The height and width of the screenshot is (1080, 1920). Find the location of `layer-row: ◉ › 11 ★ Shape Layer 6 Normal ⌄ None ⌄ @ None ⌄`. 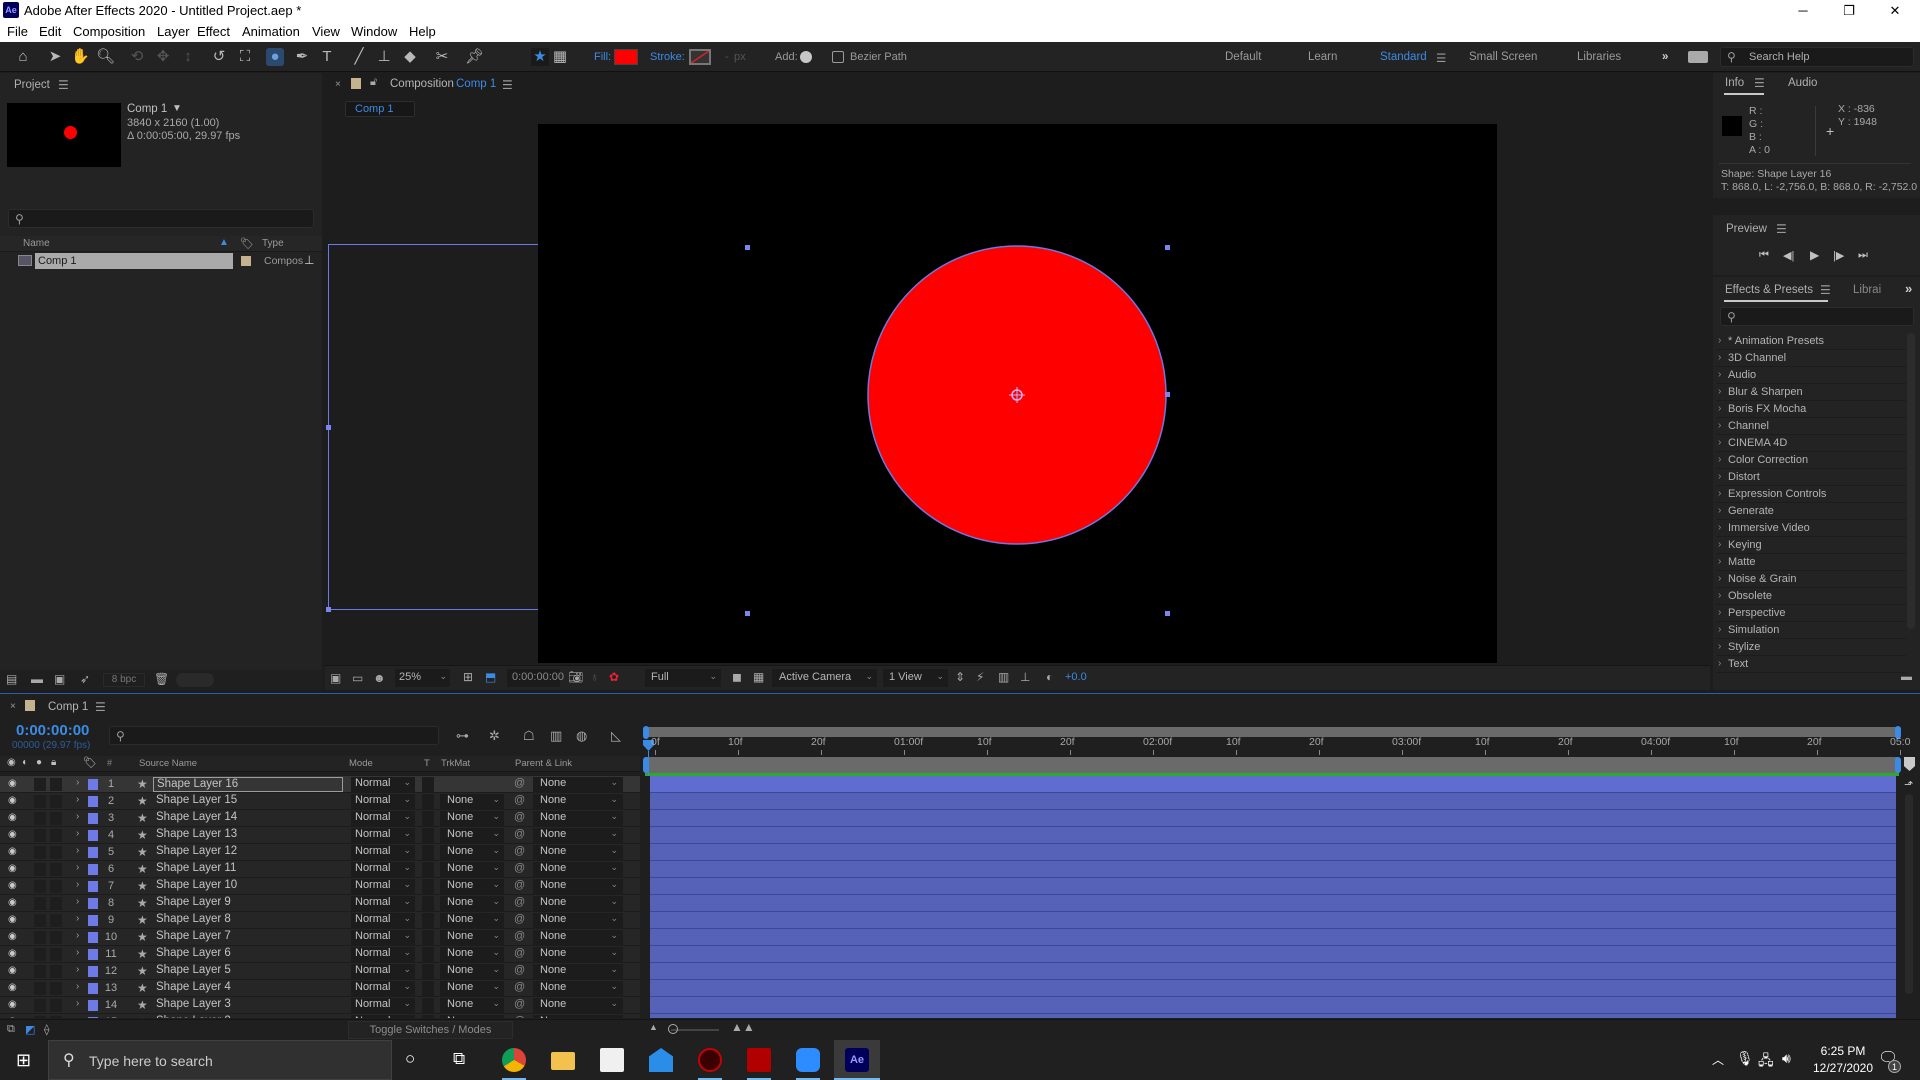

layer-row: ◉ › 11 ★ Shape Layer 6 Normal ⌄ None ⌄ @ None ⌄ is located at coordinates (320, 954).